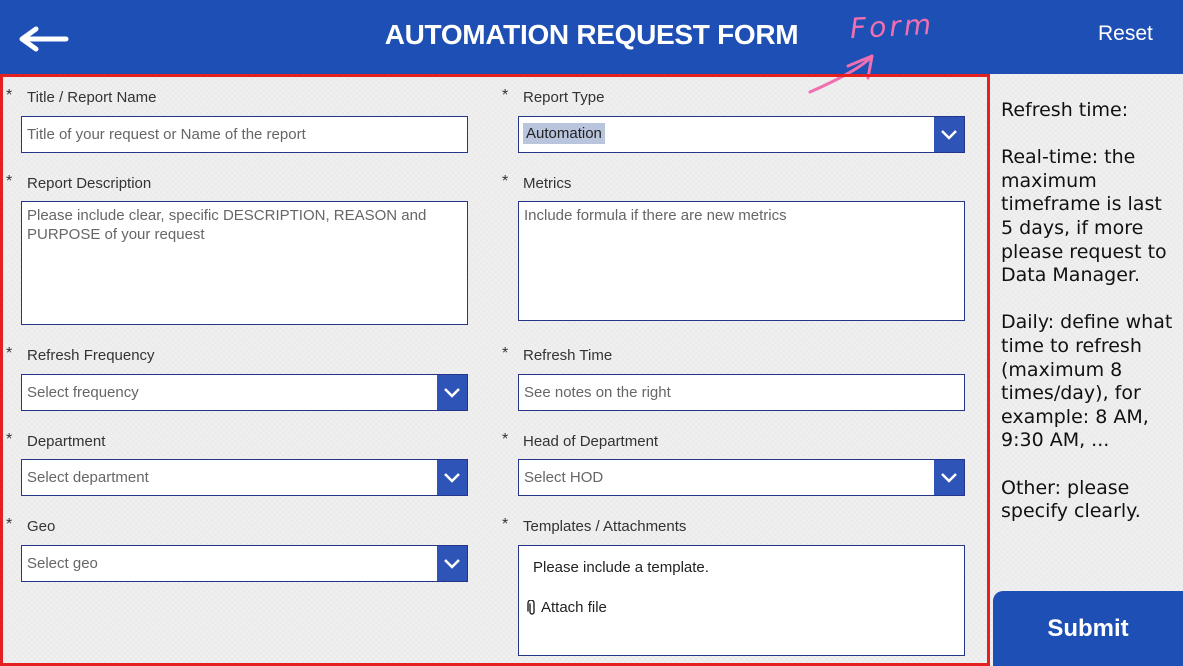 This screenshot has width=1183, height=666. I want to click on refresh-time-label: * Refresh Time, so click(557, 354).